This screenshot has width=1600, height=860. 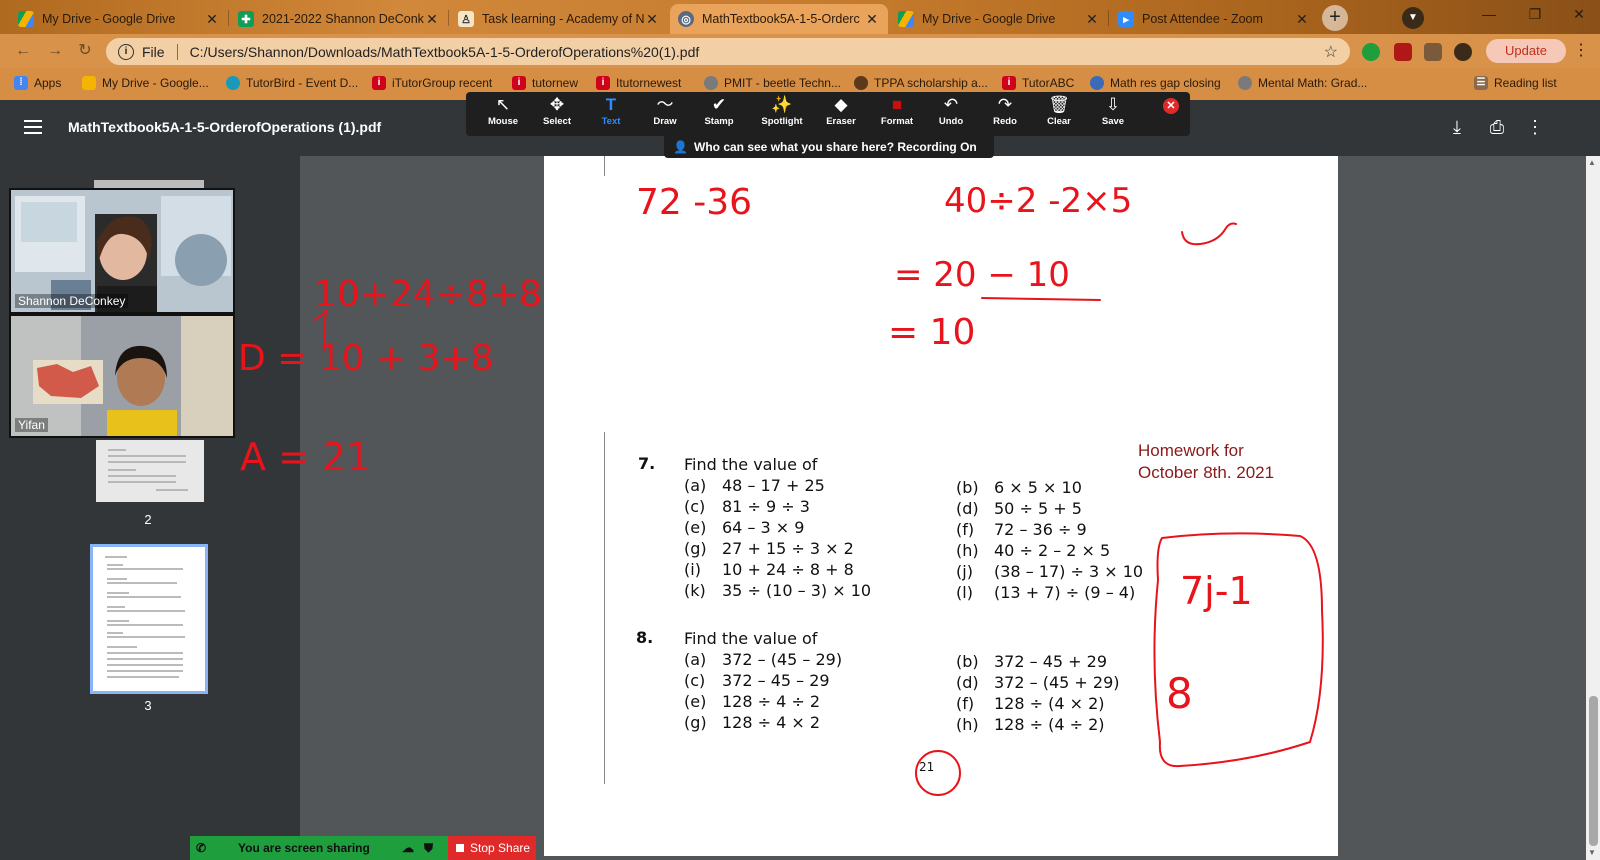 I want to click on reload-icon: ↻, so click(x=85, y=51).